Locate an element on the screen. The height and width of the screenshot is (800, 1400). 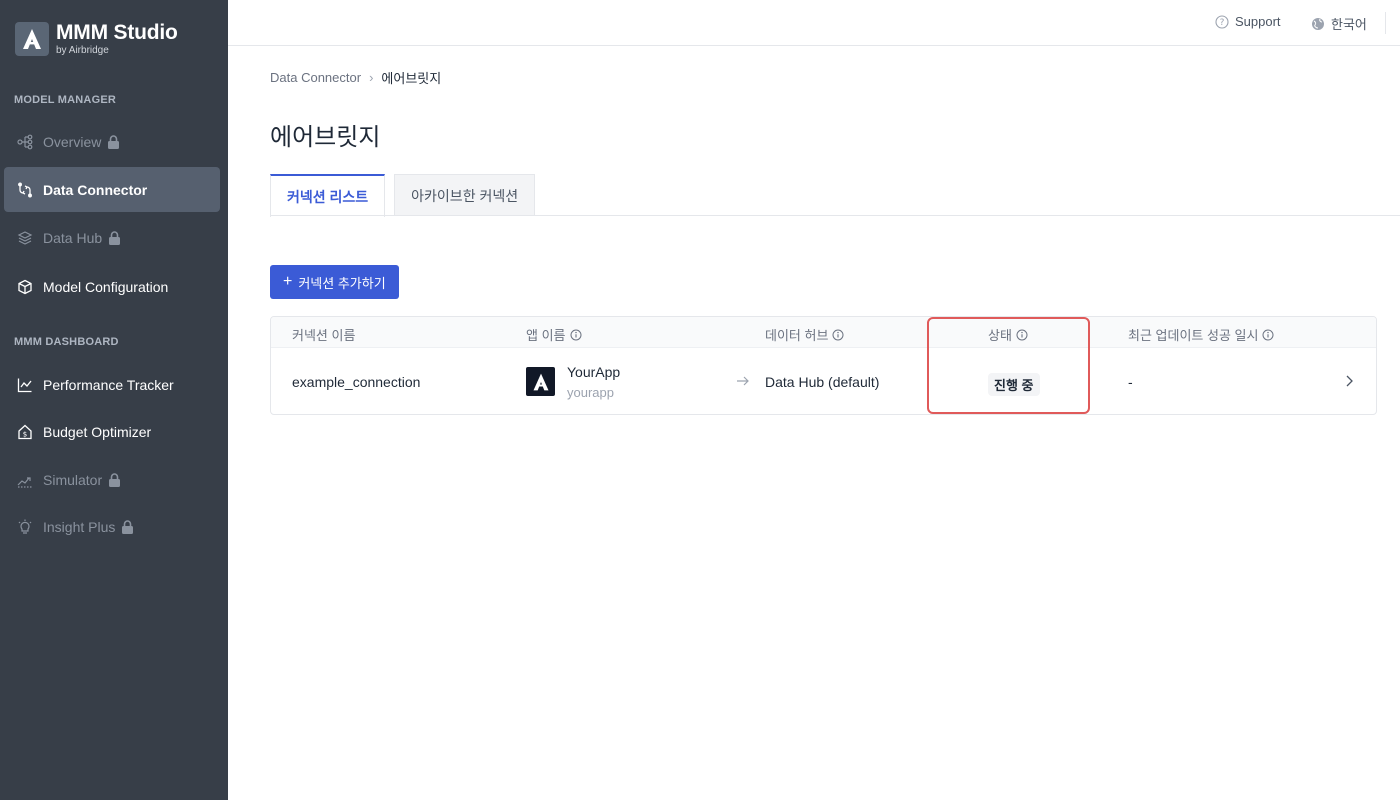
top-bar: ? Support 한국어 is located at coordinates (814, 23).